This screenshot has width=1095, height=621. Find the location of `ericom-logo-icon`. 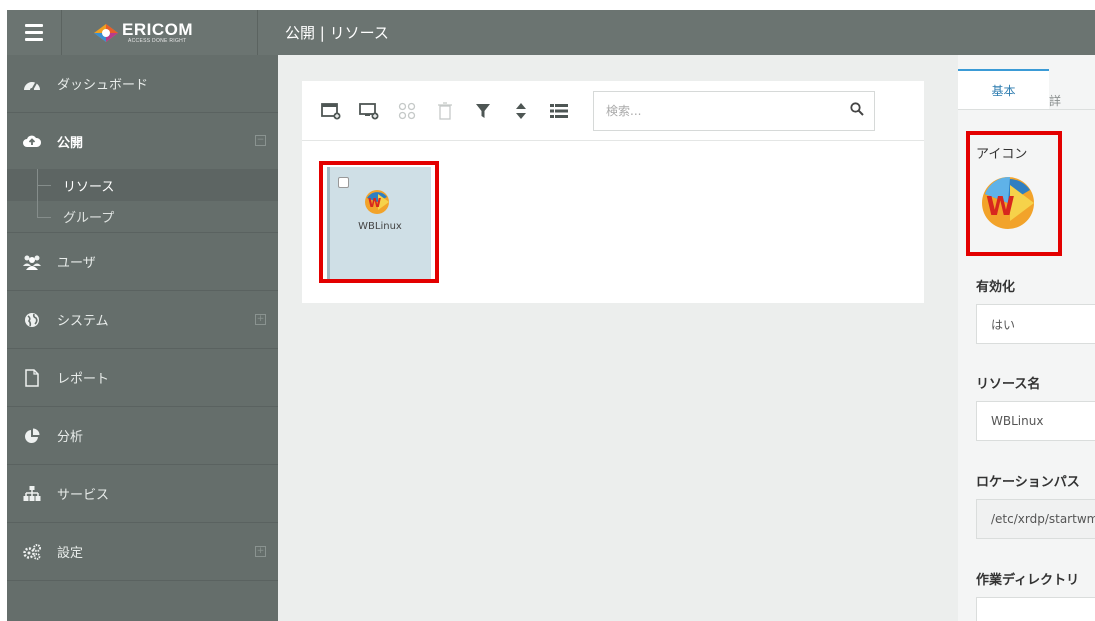

ericom-logo-icon is located at coordinates (106, 32).